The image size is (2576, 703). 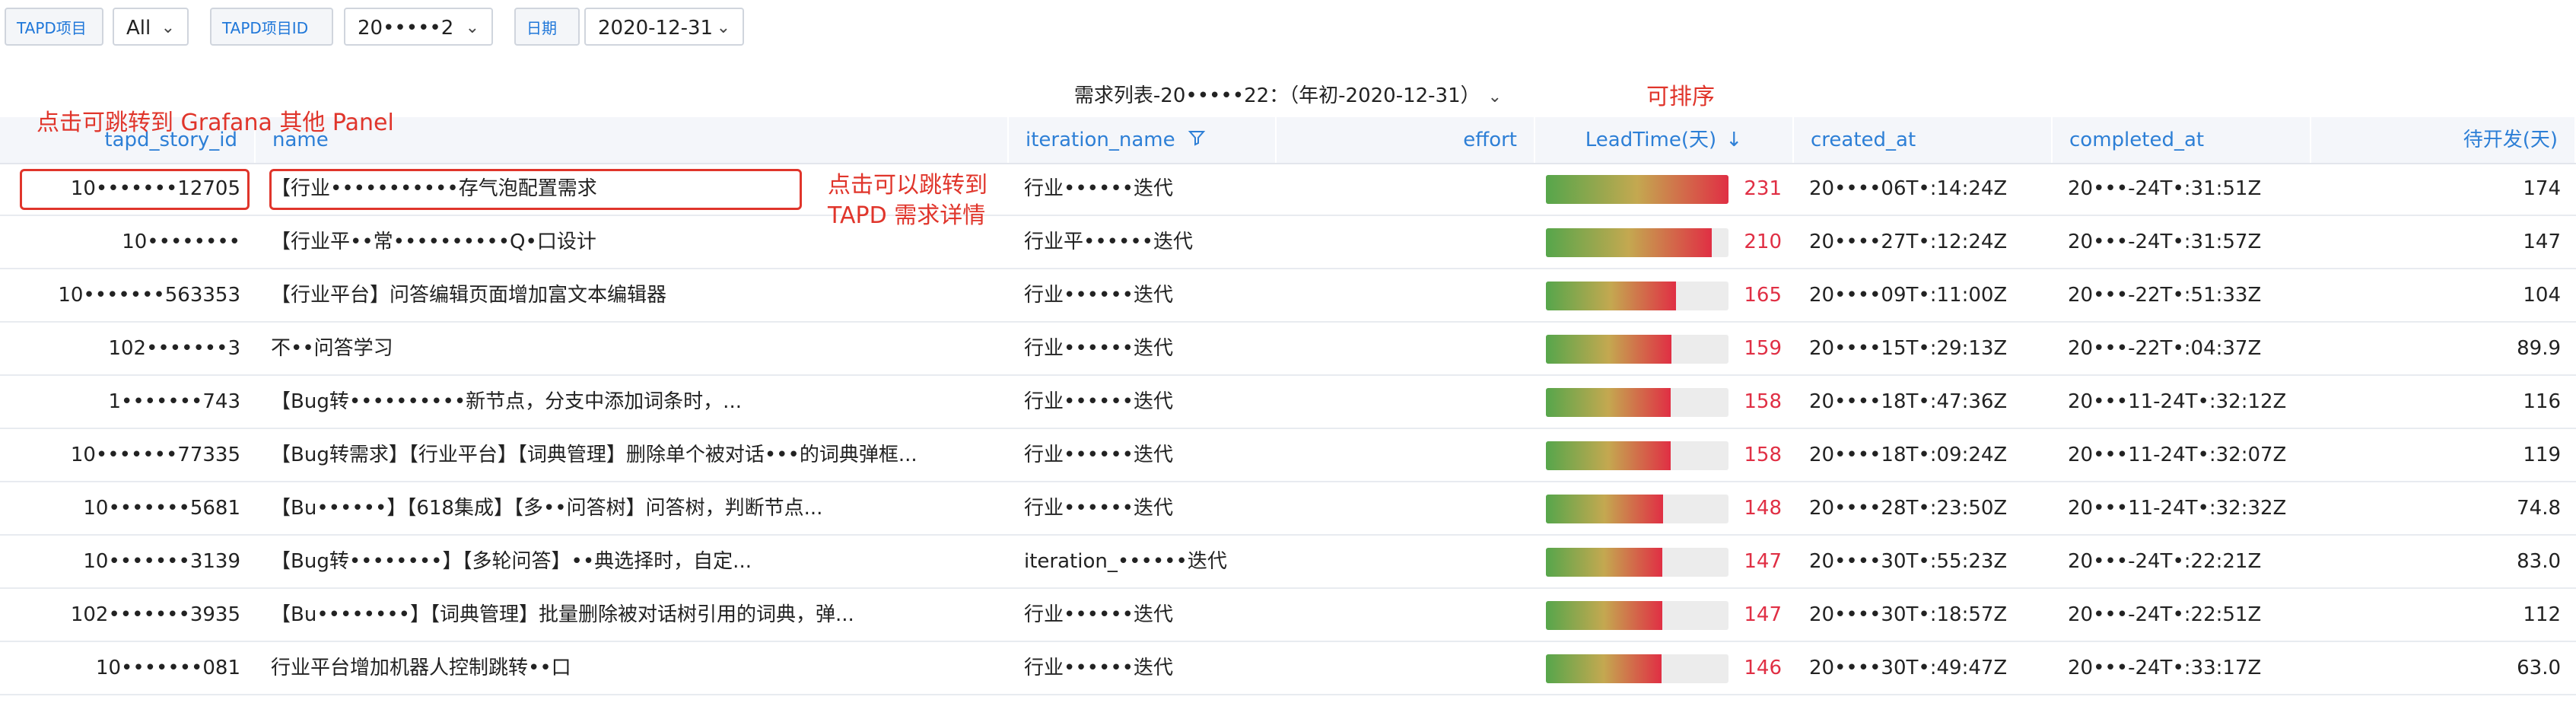 What do you see at coordinates (139, 28) in the screenshot?
I see `project-variable-value: All` at bounding box center [139, 28].